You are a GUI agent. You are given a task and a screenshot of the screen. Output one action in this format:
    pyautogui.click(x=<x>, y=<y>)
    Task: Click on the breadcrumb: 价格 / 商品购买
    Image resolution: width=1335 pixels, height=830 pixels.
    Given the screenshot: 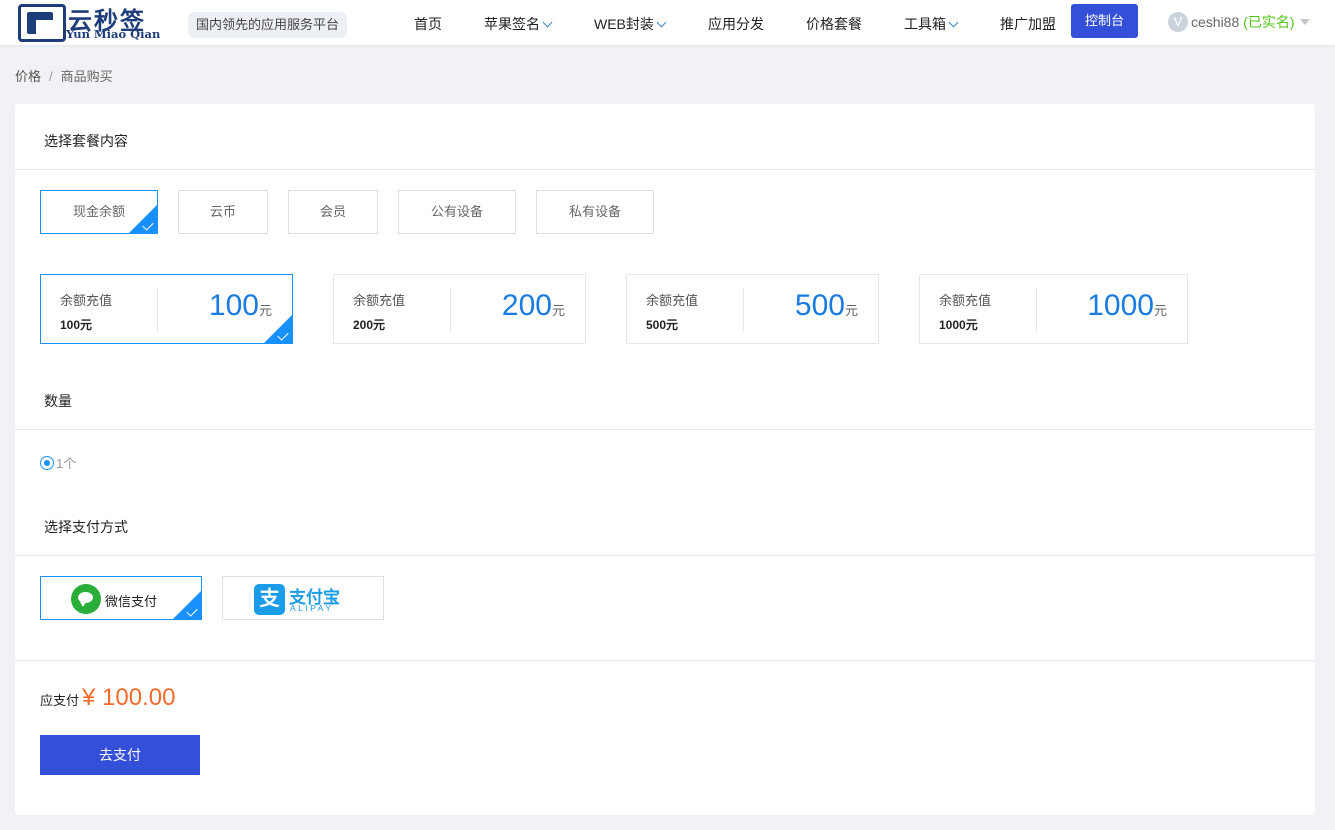 What is the action you would take?
    pyautogui.click(x=64, y=75)
    